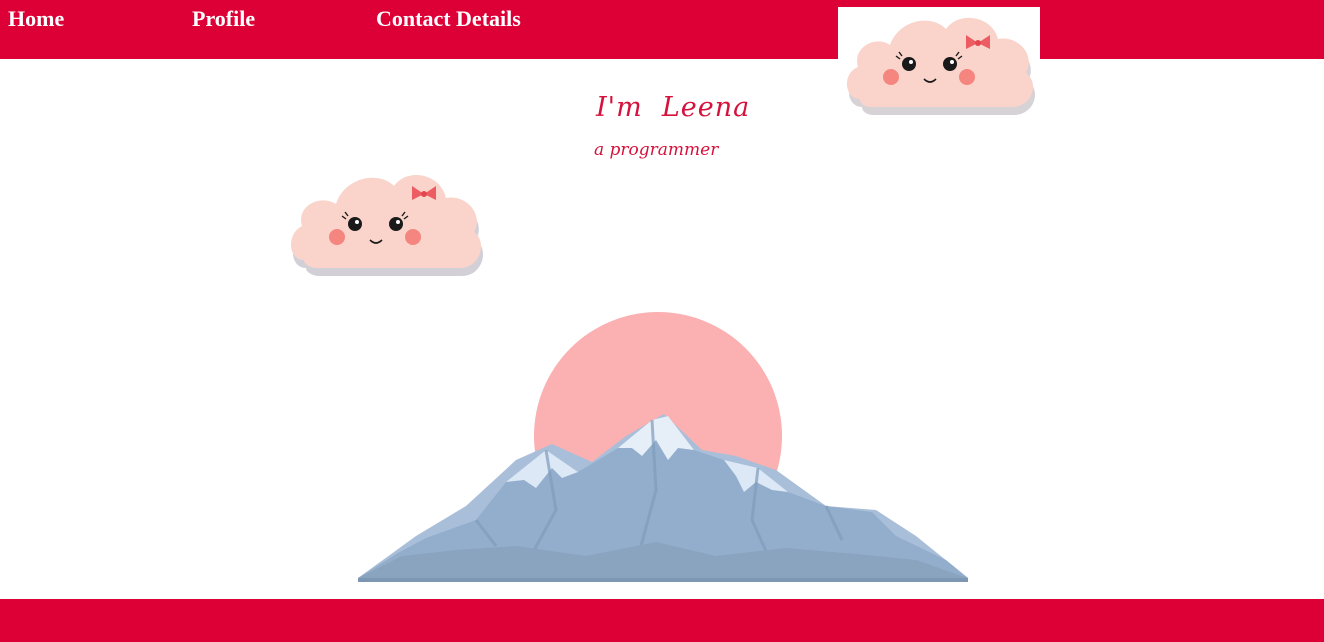  I want to click on nav-link-home: Home, so click(36, 19).